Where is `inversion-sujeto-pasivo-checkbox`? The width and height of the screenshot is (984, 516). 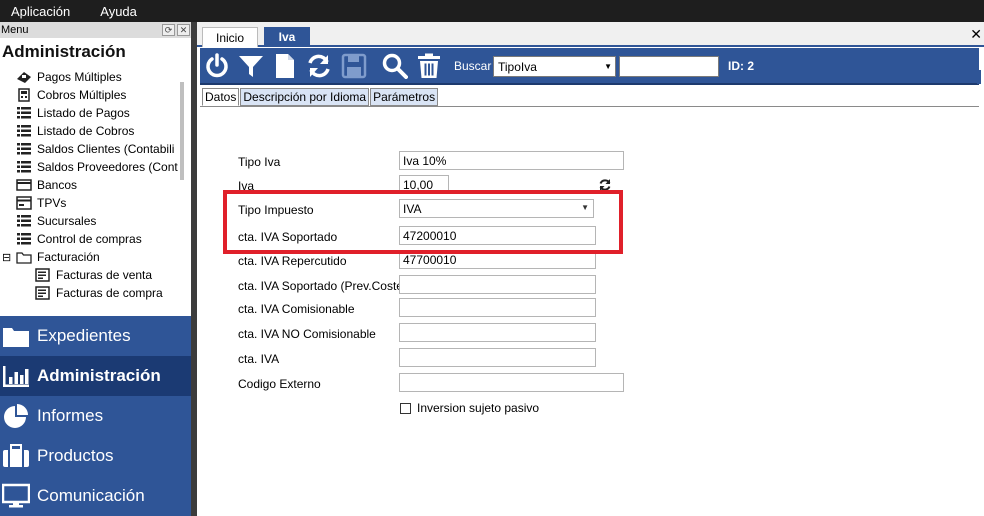
inversion-sujeto-pasivo-checkbox is located at coordinates (405, 408).